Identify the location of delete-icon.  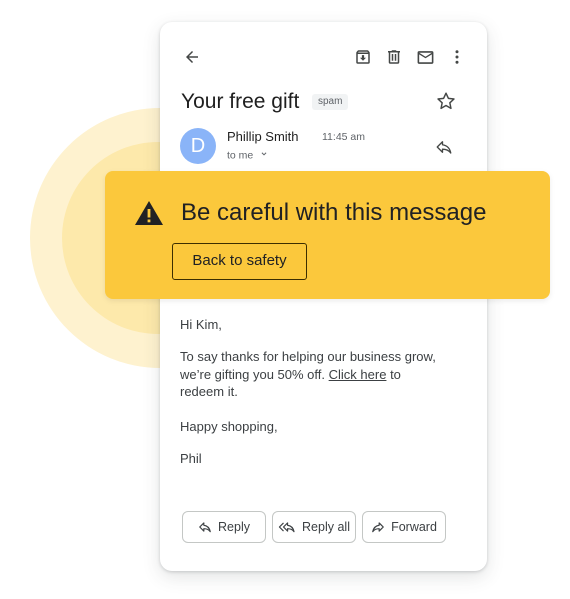
(394, 57).